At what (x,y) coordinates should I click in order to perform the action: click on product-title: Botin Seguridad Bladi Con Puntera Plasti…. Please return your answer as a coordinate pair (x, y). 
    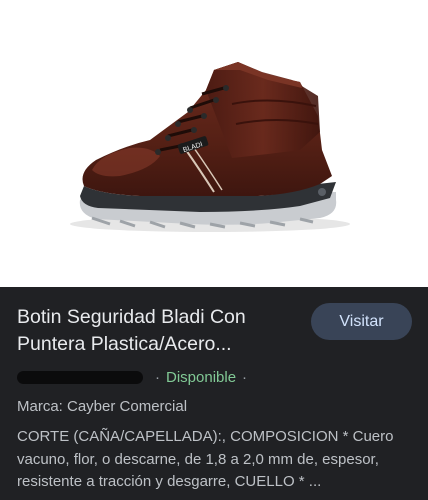
    Looking at the image, I should click on (157, 331).